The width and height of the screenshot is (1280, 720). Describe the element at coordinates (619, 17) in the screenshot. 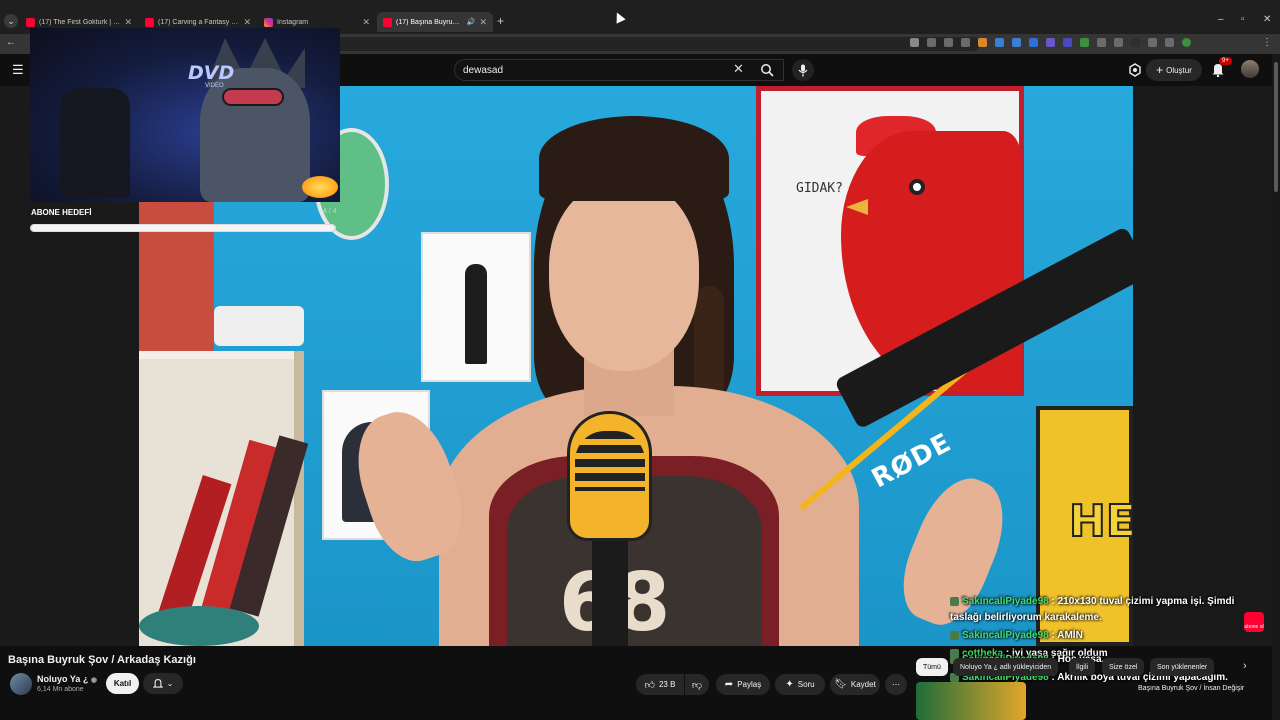

I see `mouse-cursor-icon` at that location.